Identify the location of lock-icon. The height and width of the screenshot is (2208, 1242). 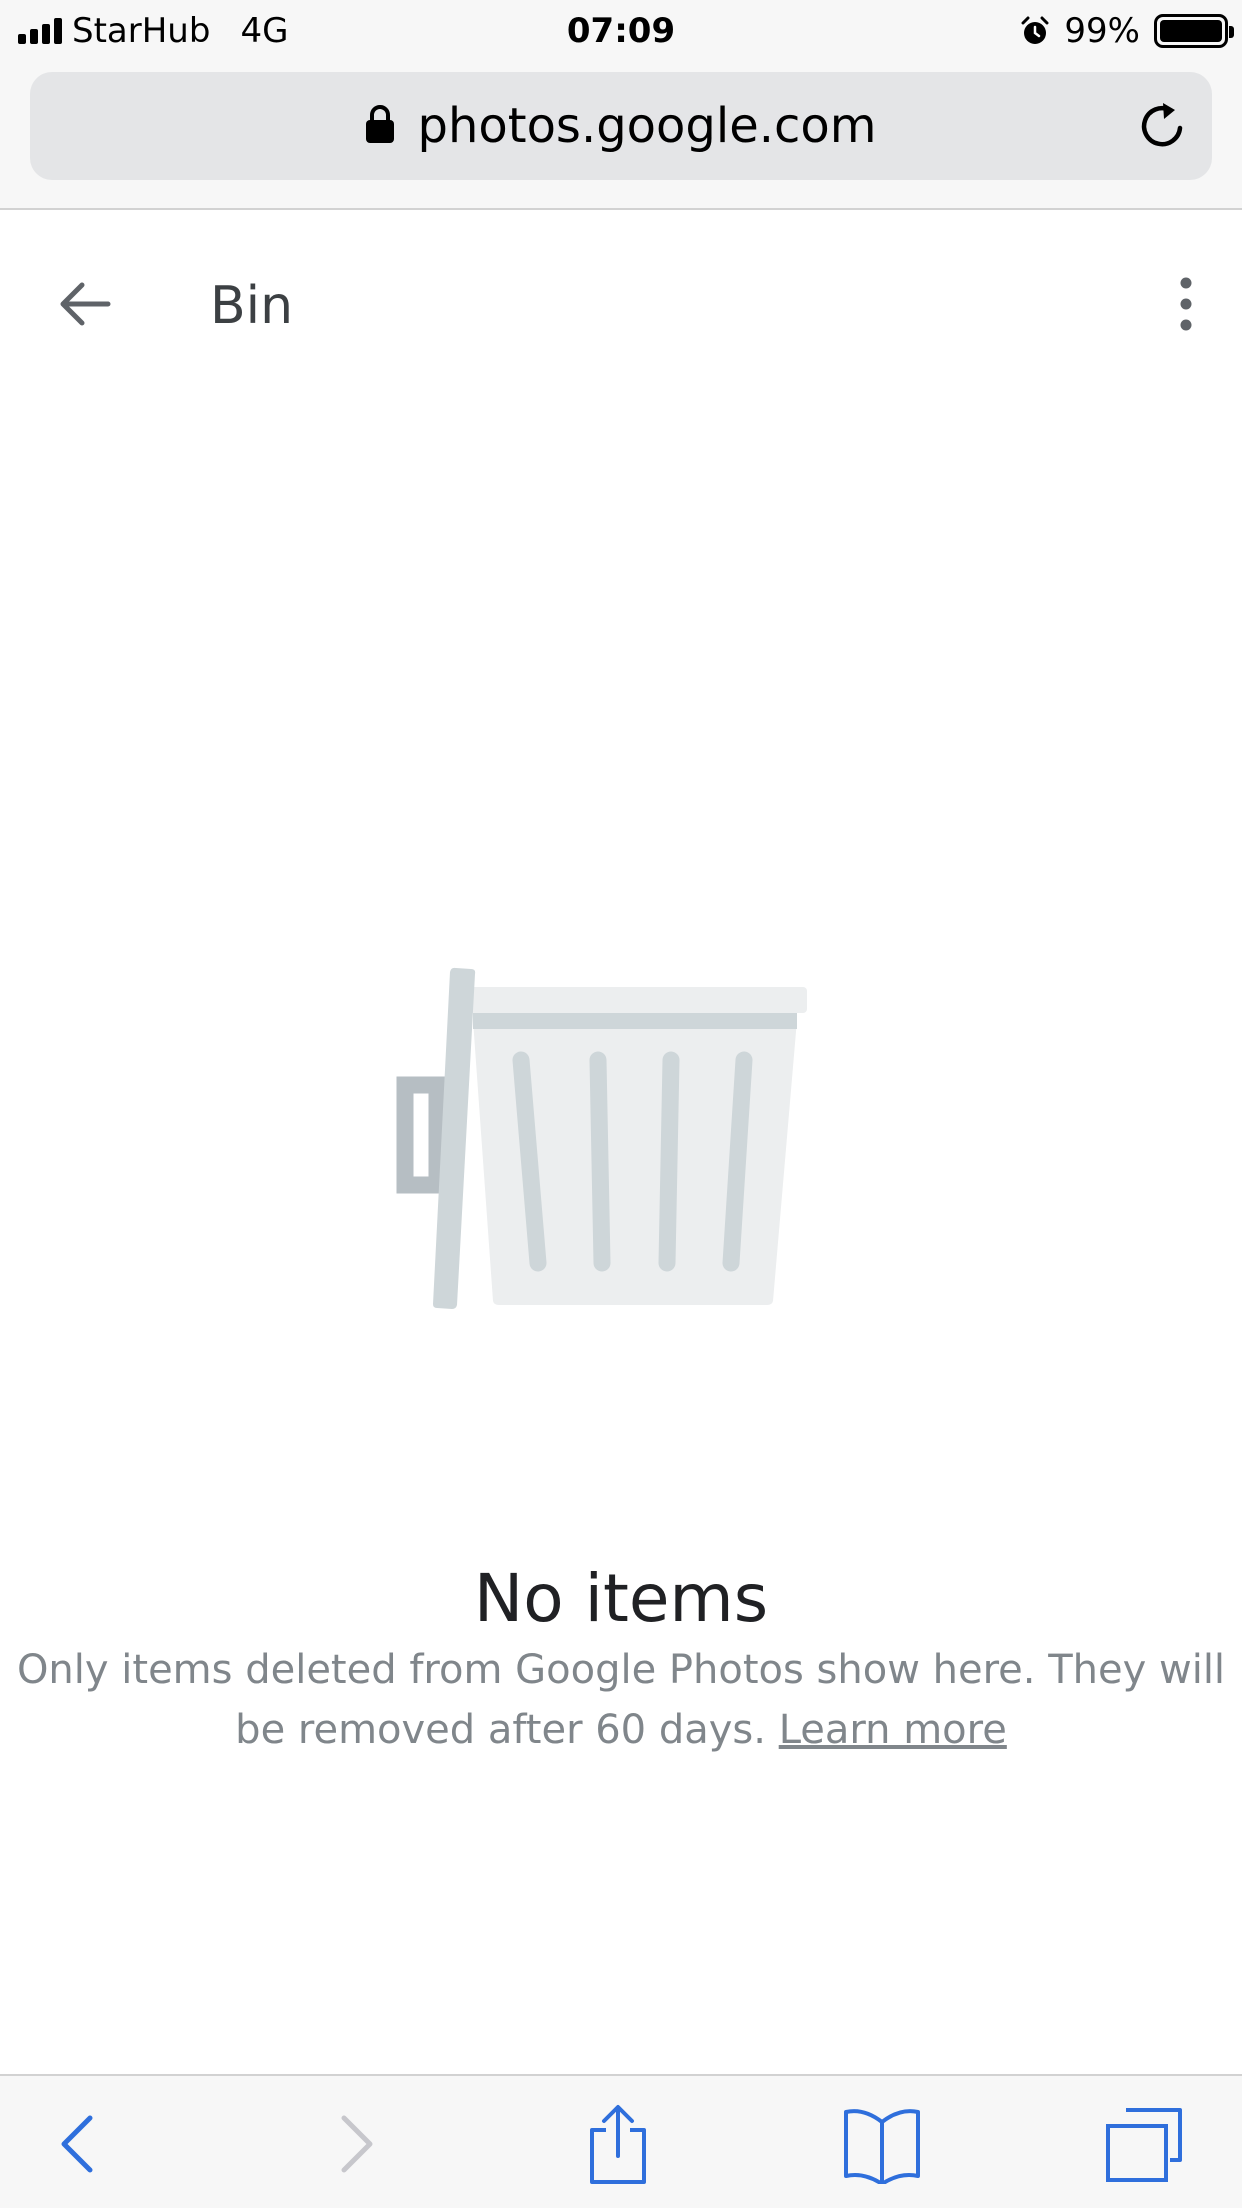
(380, 124).